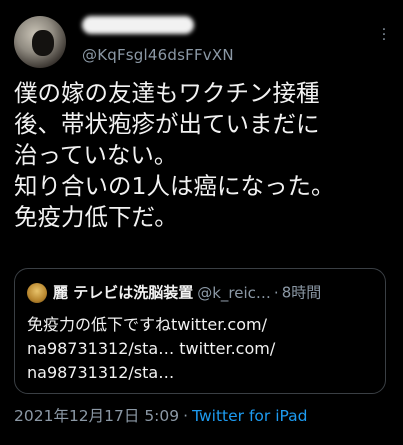 This screenshot has height=445, width=403. I want to click on quoted-user-name: 麗 テレビは洗脳装置, so click(123, 293).